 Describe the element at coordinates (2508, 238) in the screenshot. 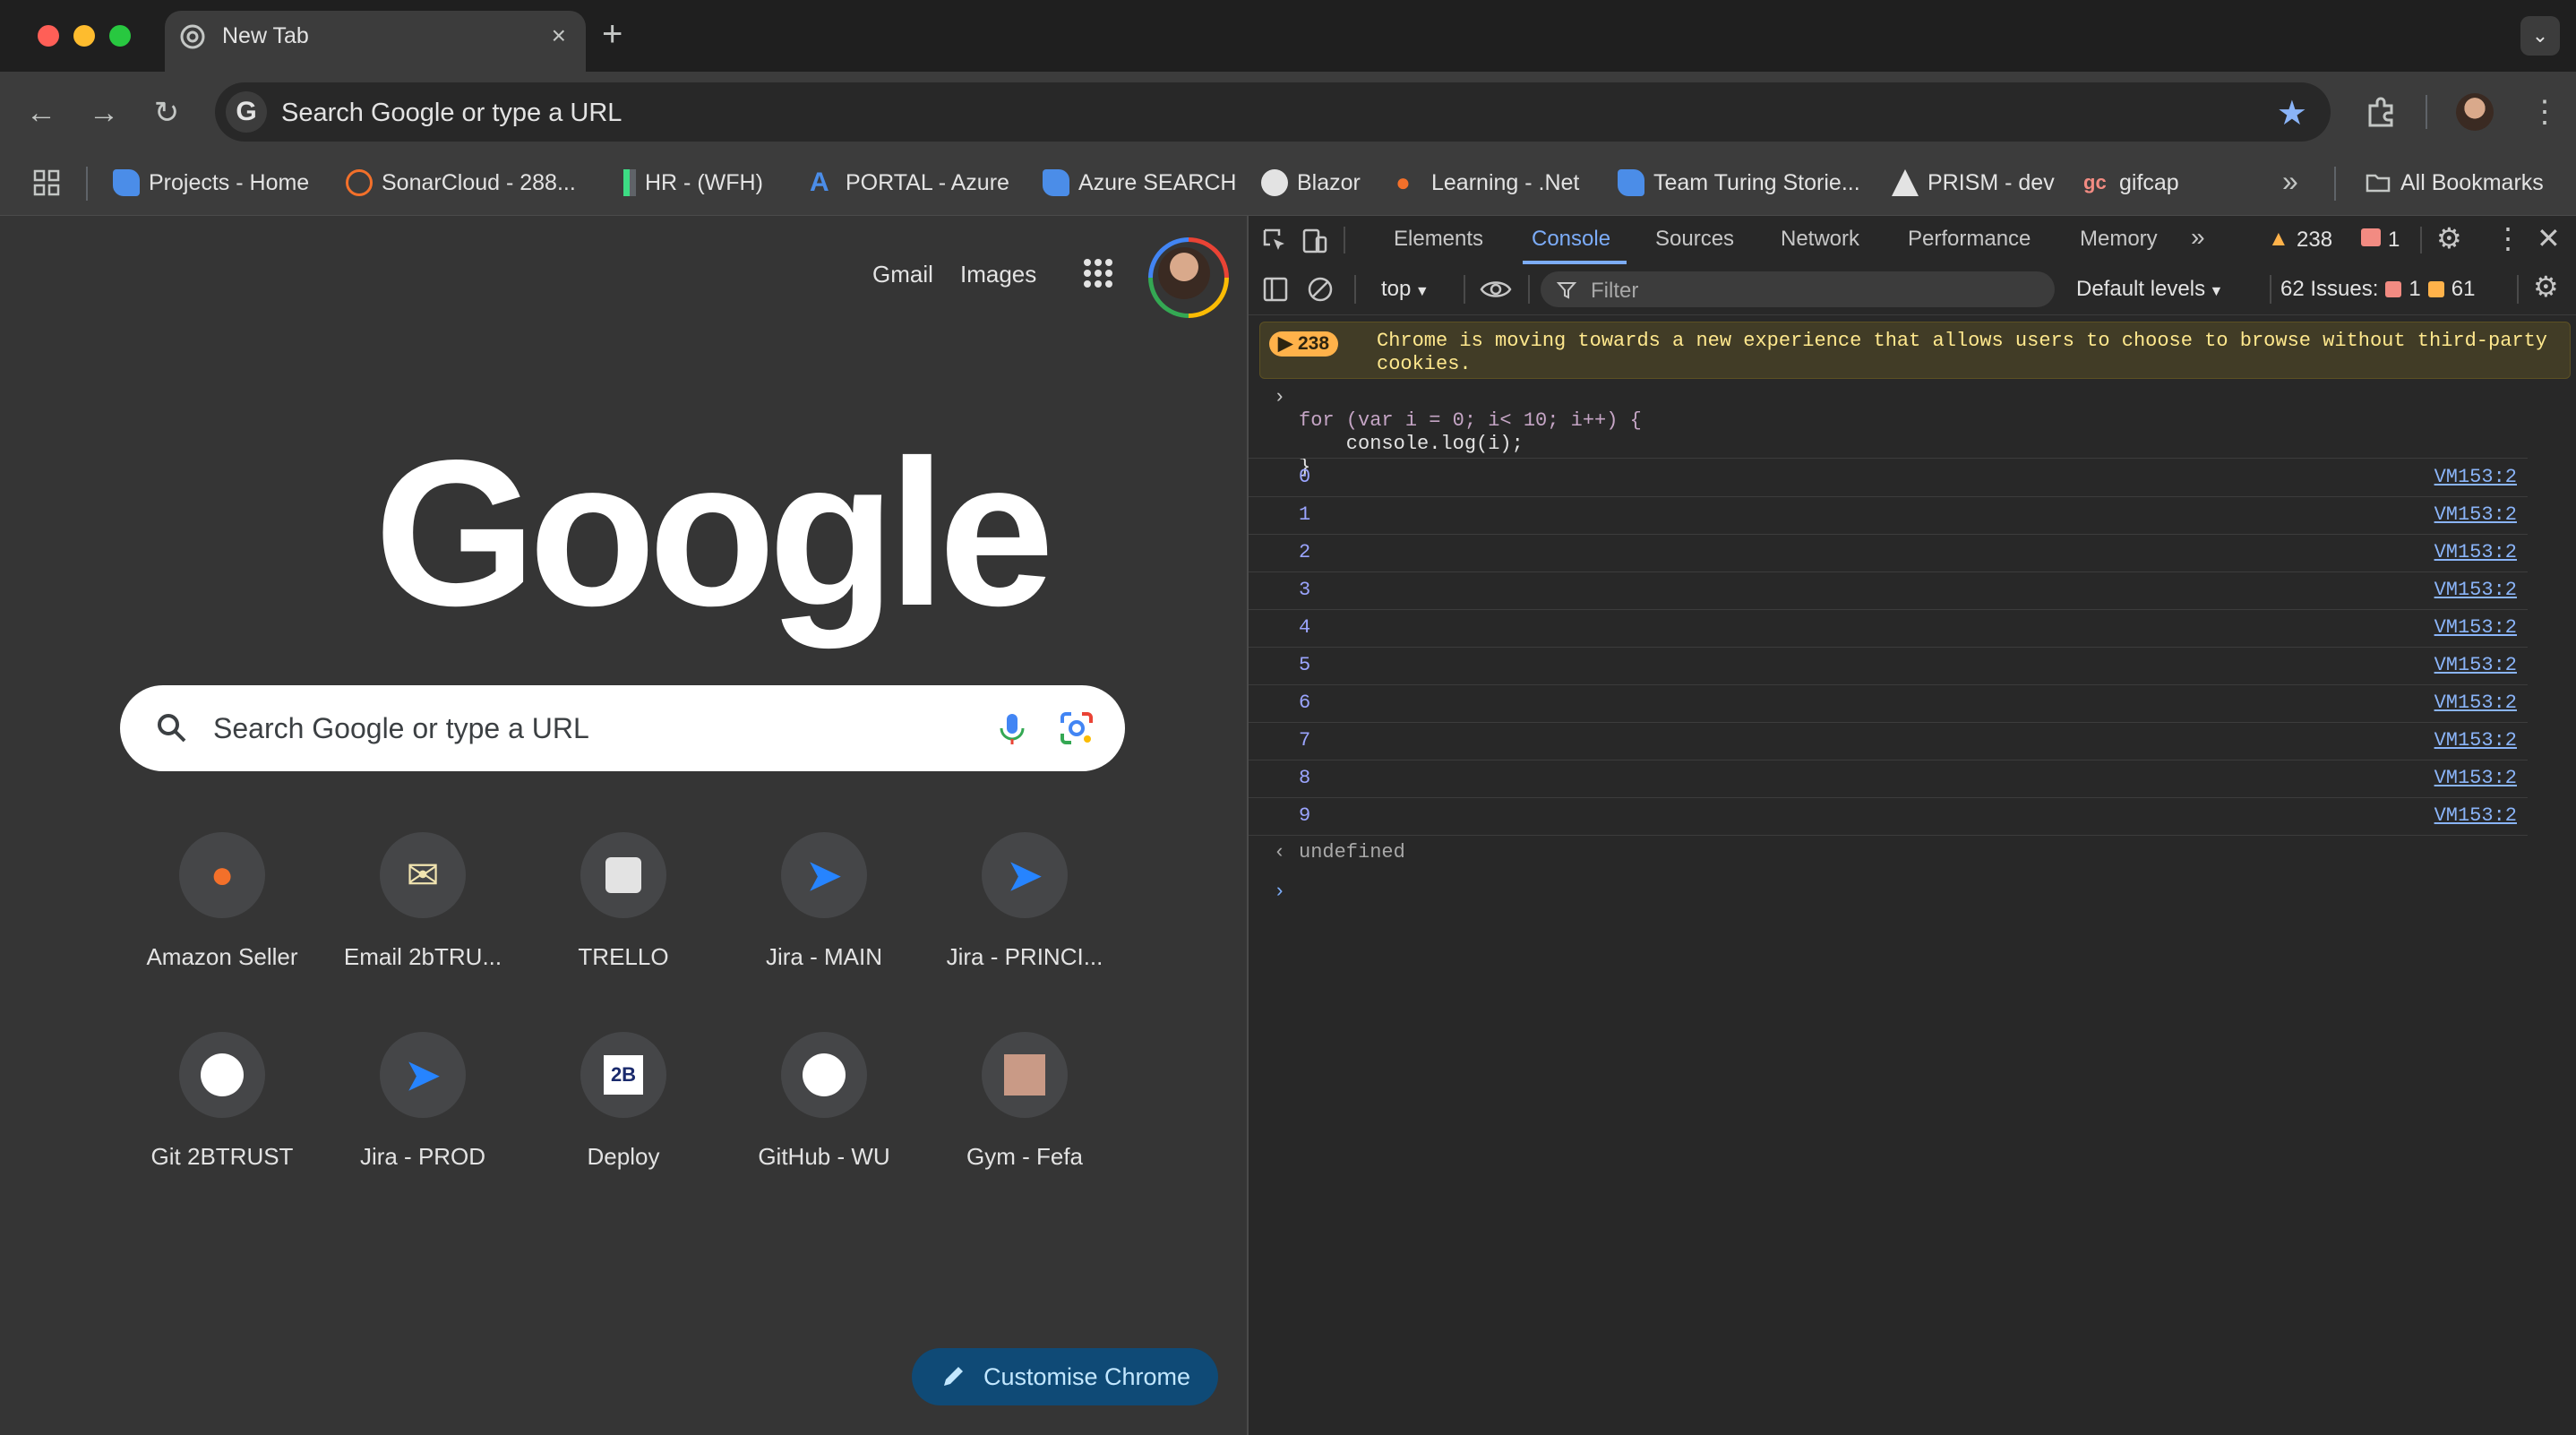

I see `devtools-menu-icon: ⋮` at that location.